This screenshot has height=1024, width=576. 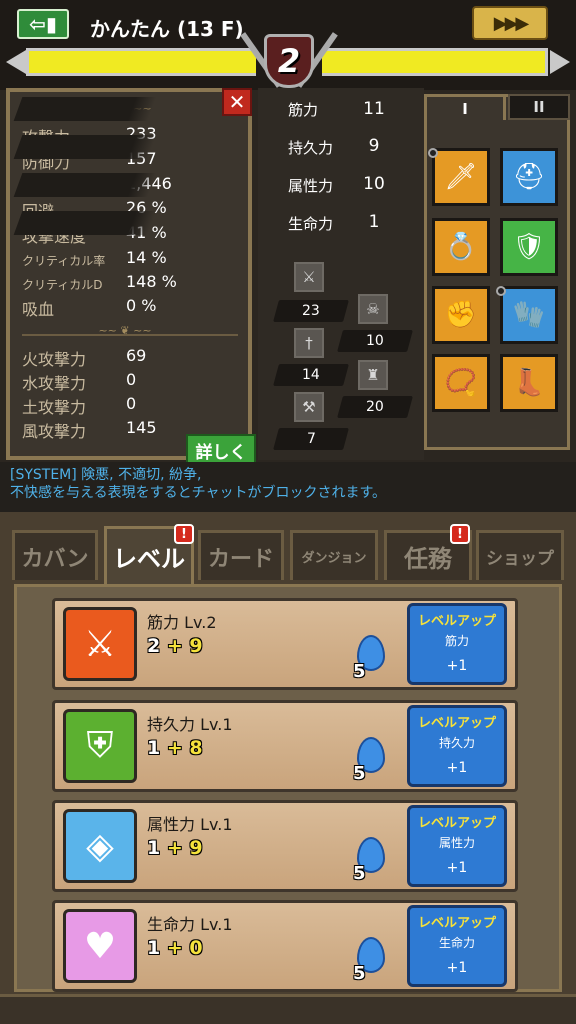 I want to click on card-title: 生命力 Lv.1, so click(x=190, y=924).